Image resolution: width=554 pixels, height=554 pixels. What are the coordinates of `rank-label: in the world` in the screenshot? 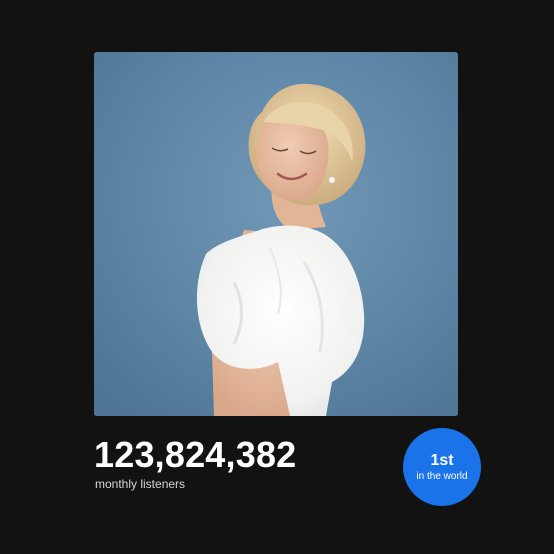 It's located at (442, 476).